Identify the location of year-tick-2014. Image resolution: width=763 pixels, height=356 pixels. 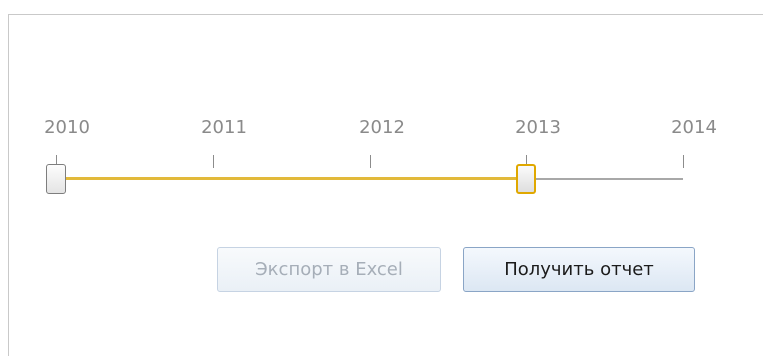
(683, 161).